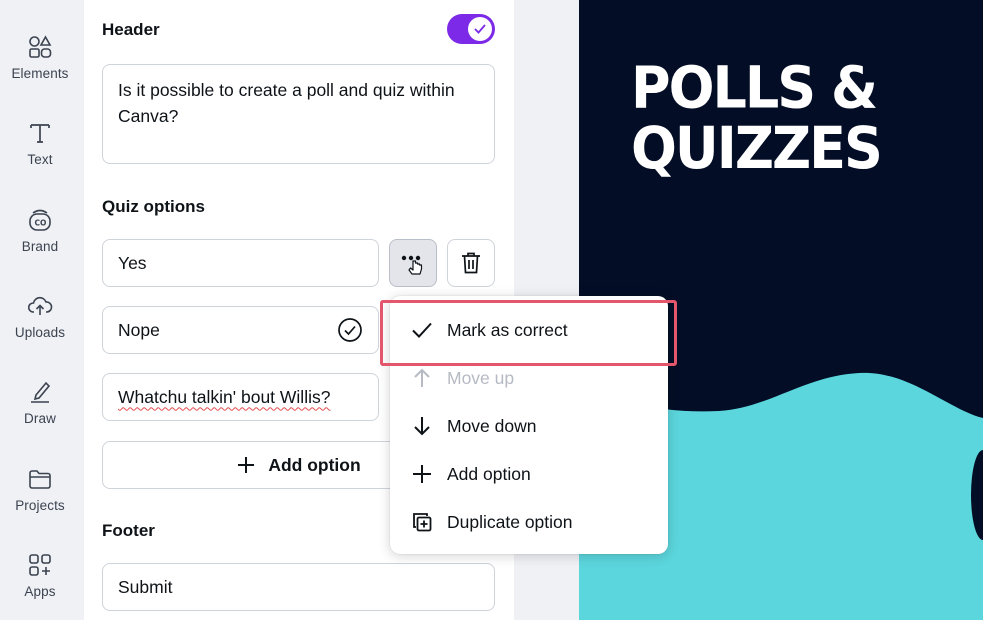  I want to click on sidebar-item-elements: Elements, so click(40, 57).